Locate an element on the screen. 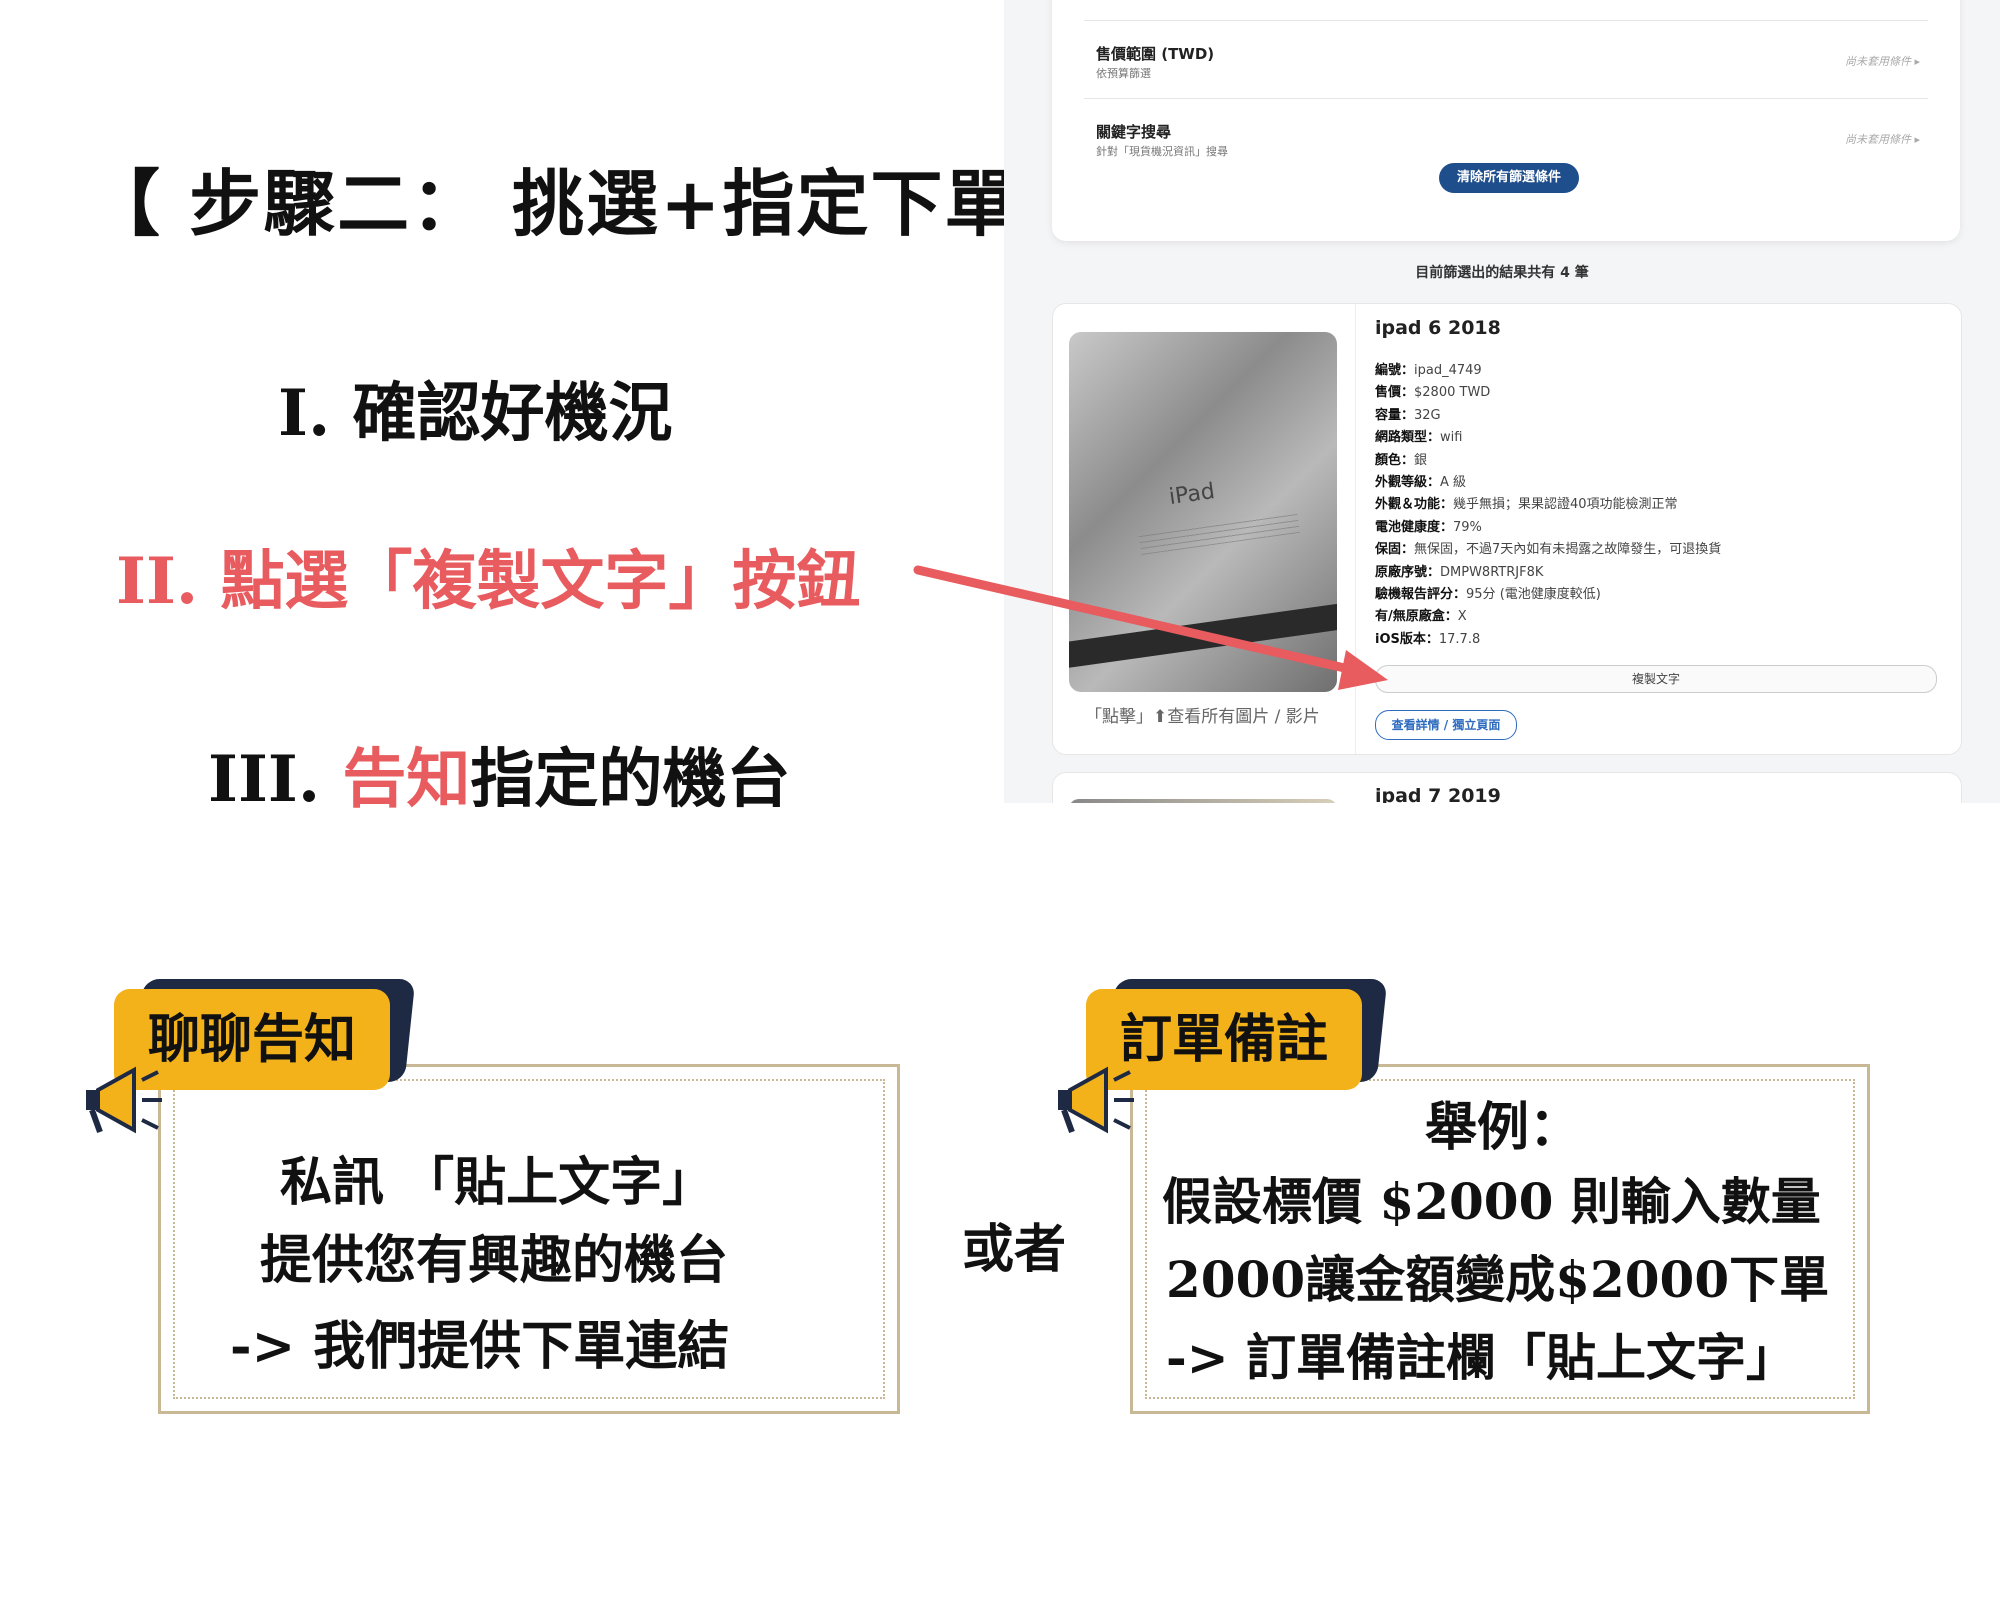 Image resolution: width=2000 pixels, height=1600 pixels. box1-line-2: 提供您有興趣的機台 is located at coordinates (494, 1260).